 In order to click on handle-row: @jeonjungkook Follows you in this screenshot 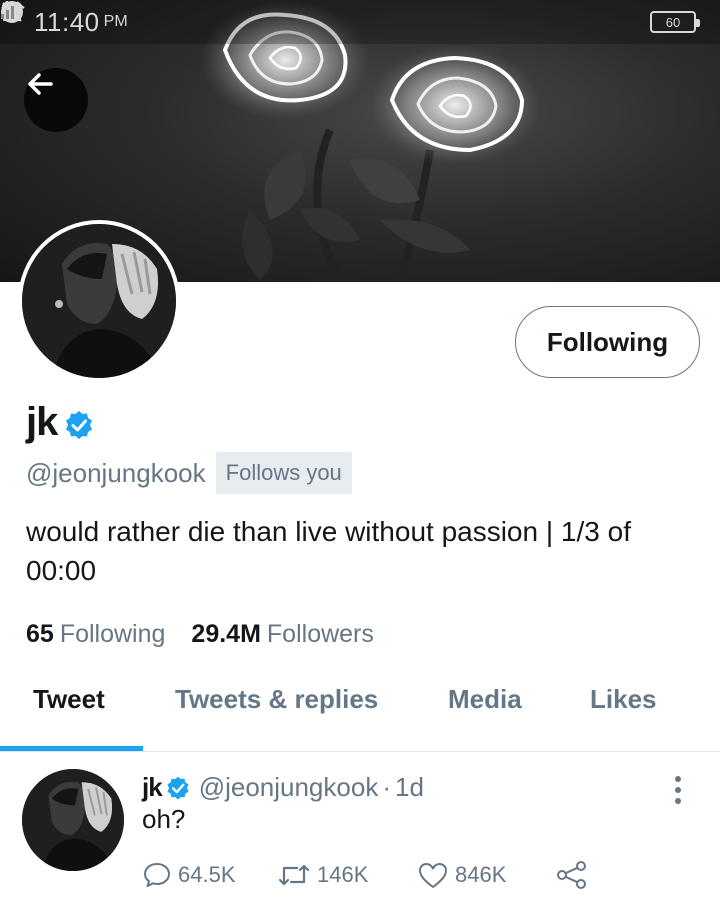, I will do `click(189, 473)`.